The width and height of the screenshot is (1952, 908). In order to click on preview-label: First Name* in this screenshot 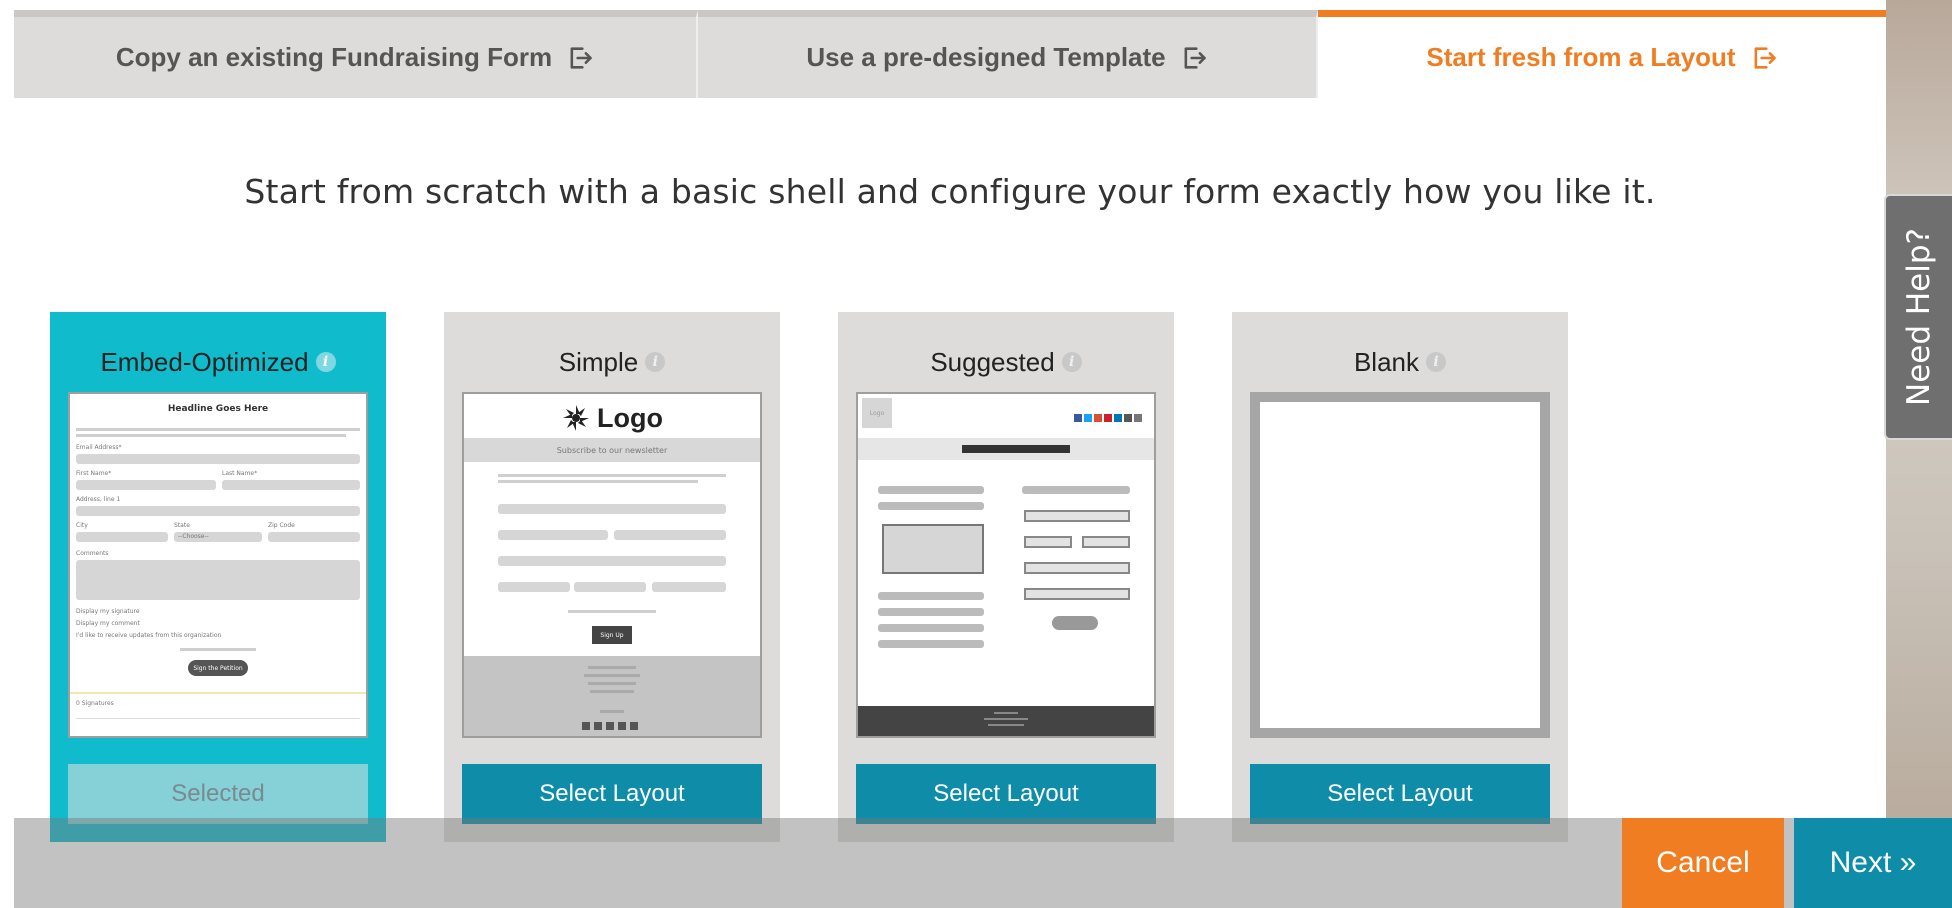, I will do `click(94, 473)`.